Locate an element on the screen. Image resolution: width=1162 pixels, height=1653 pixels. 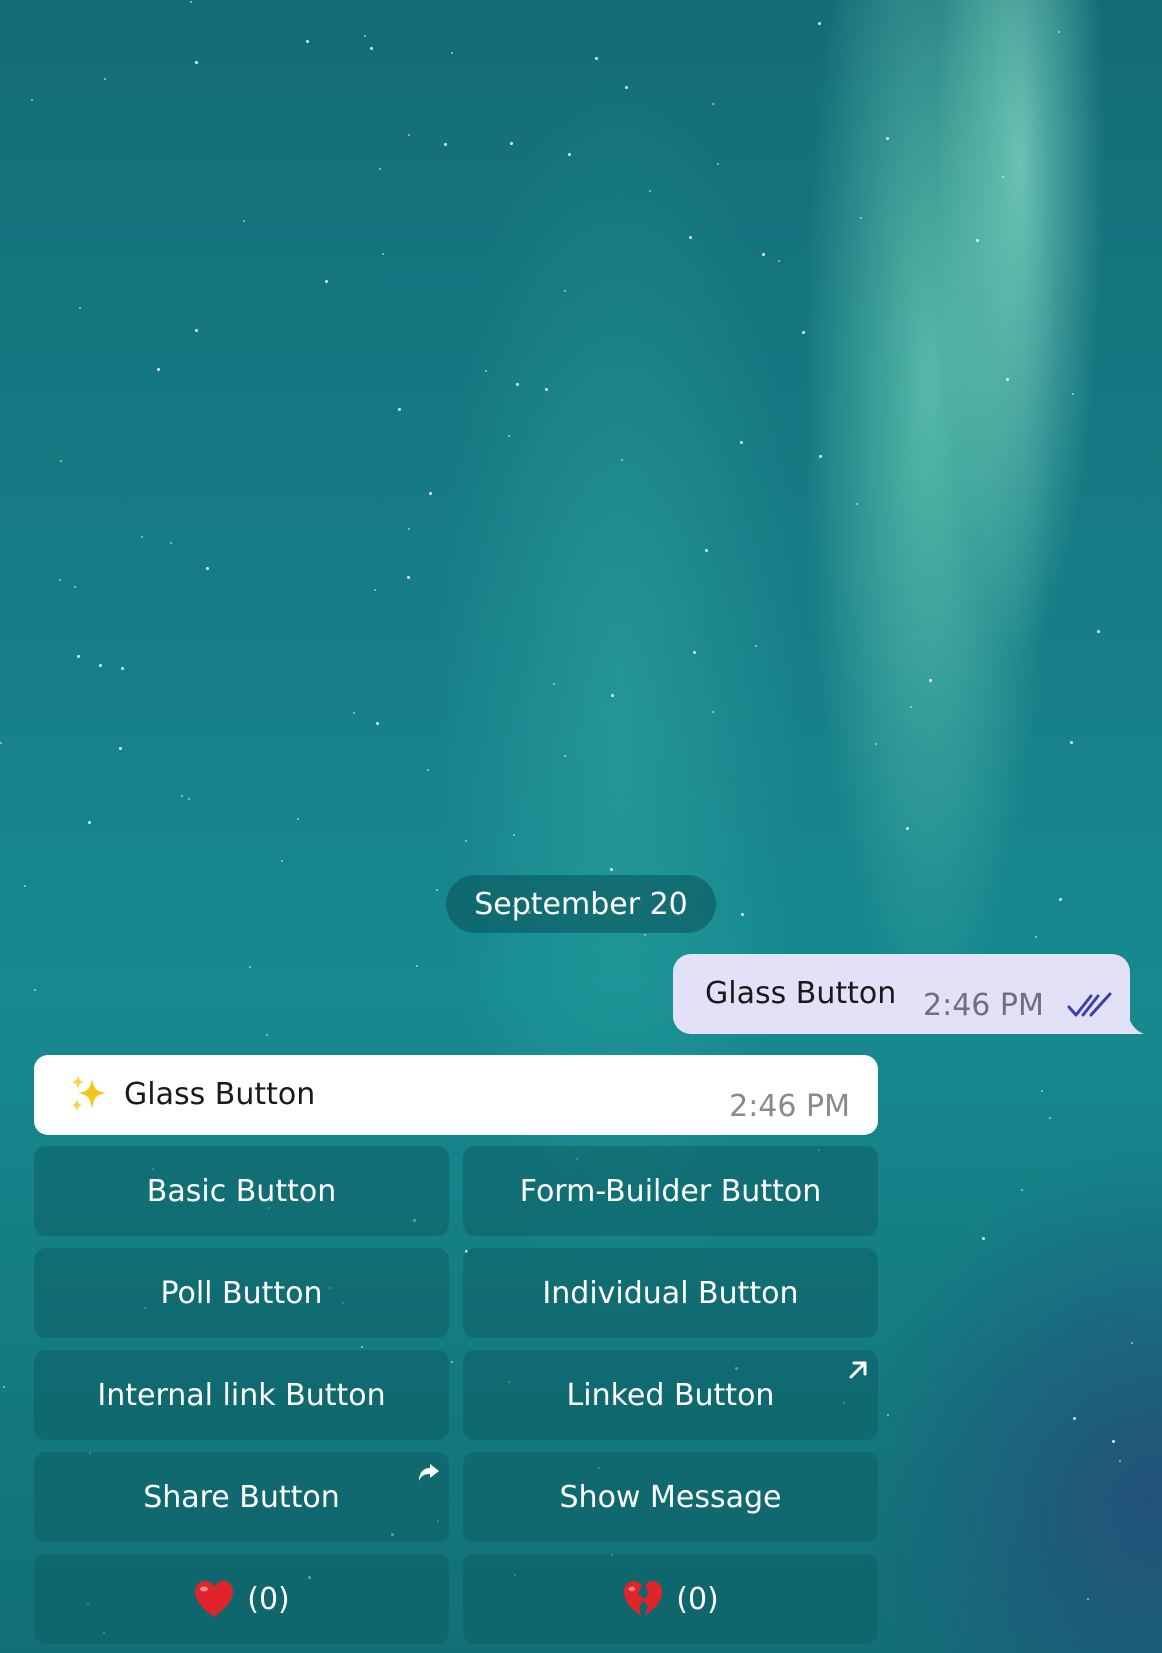
red-heart-icon is located at coordinates (214, 1599).